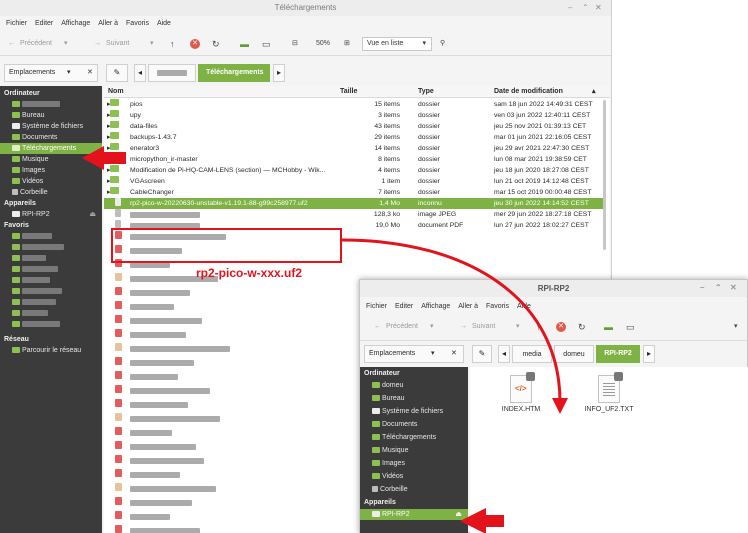  What do you see at coordinates (234, 73) in the screenshot?
I see `breadcrumb-downloads: Téléchargements` at bounding box center [234, 73].